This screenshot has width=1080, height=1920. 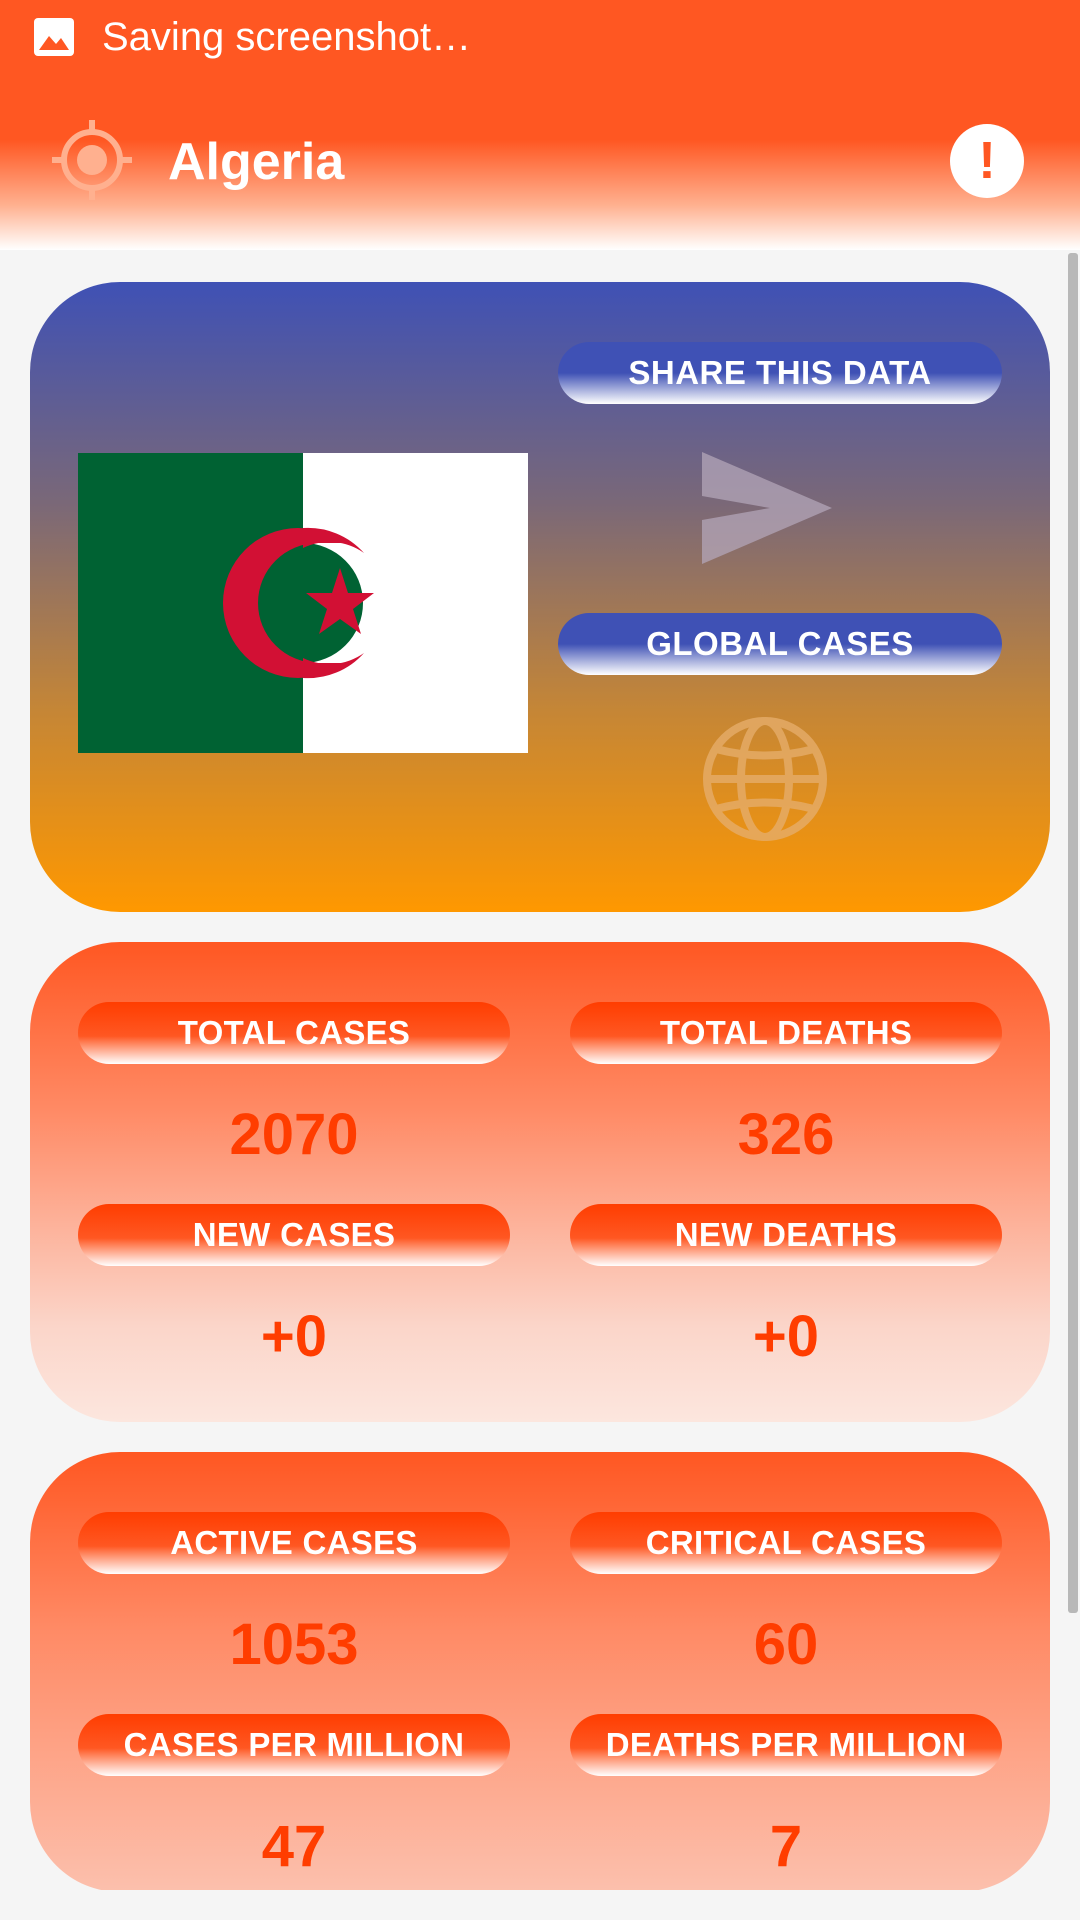 What do you see at coordinates (294, 1134) in the screenshot?
I see `total-cases-value: 2070` at bounding box center [294, 1134].